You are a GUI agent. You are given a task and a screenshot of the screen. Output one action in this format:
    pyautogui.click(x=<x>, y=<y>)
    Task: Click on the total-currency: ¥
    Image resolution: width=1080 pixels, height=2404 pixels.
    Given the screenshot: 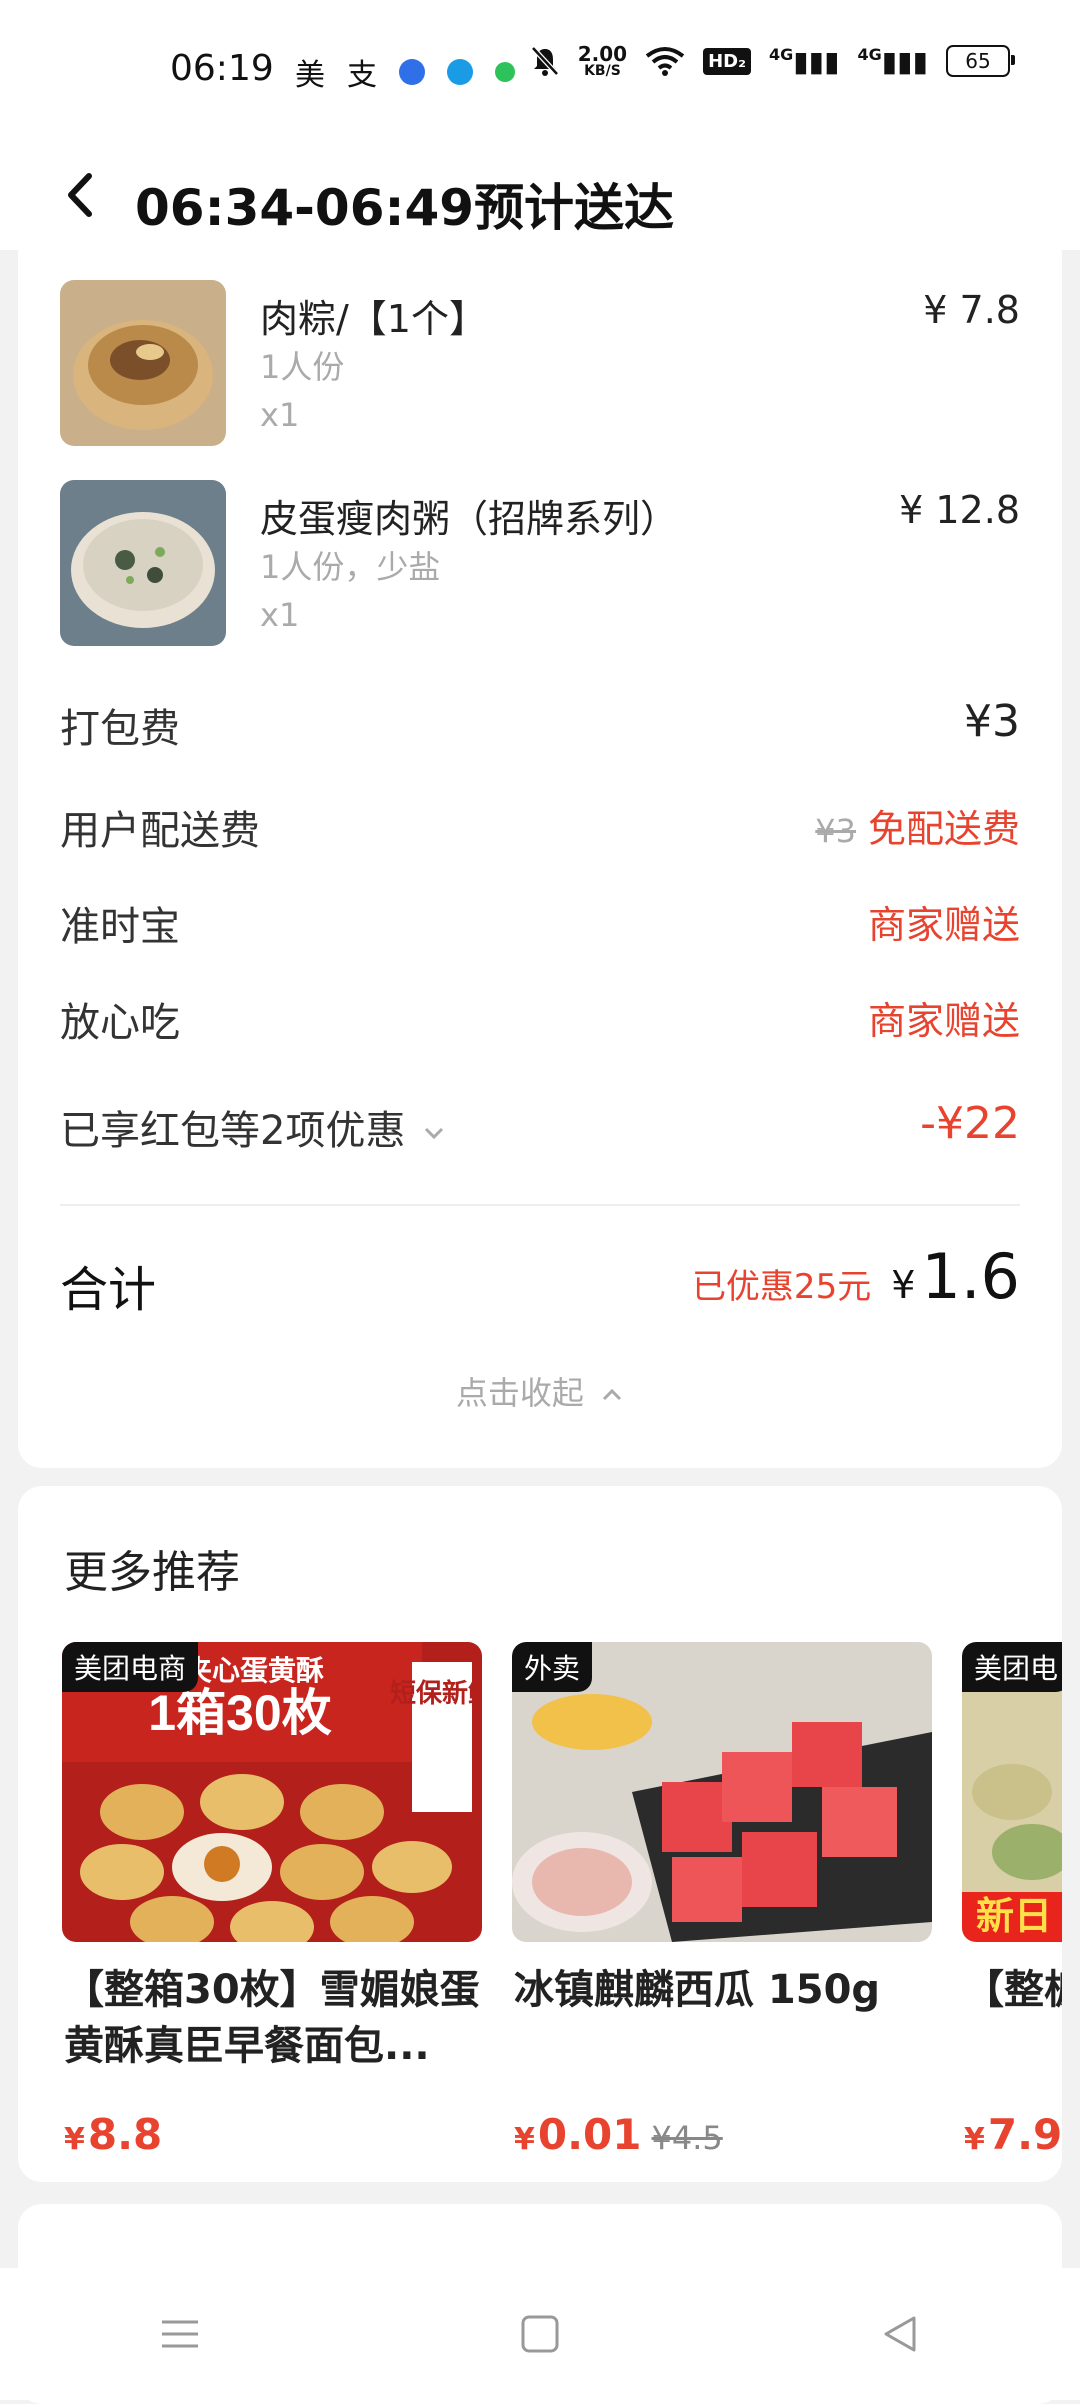 What is the action you would take?
    pyautogui.click(x=903, y=1285)
    